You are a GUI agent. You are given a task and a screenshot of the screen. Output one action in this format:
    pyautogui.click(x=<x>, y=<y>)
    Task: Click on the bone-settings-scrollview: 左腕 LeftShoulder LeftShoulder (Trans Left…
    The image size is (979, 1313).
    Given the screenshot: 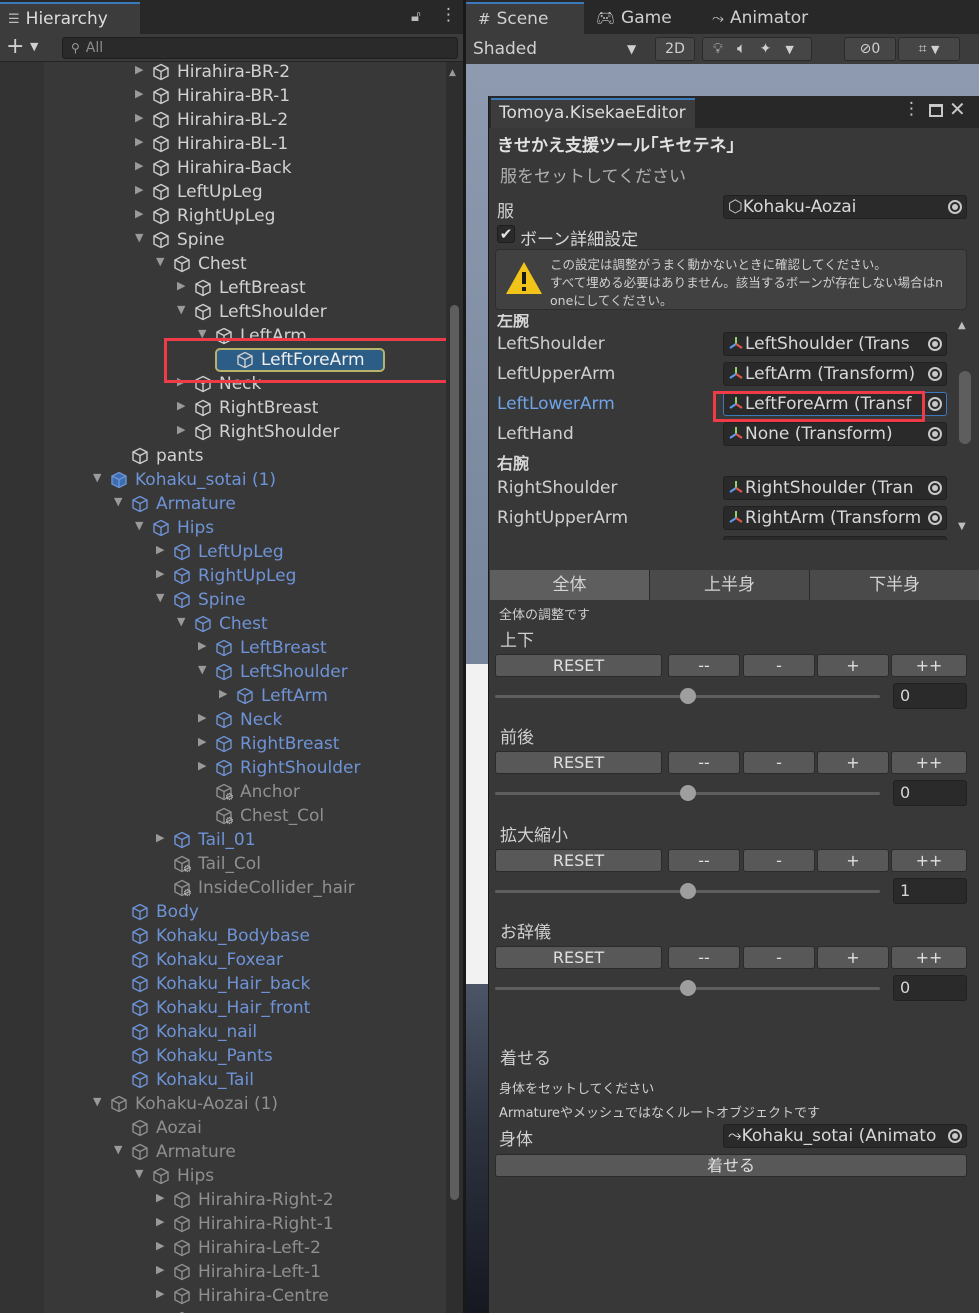 What is the action you would take?
    pyautogui.click(x=735, y=427)
    